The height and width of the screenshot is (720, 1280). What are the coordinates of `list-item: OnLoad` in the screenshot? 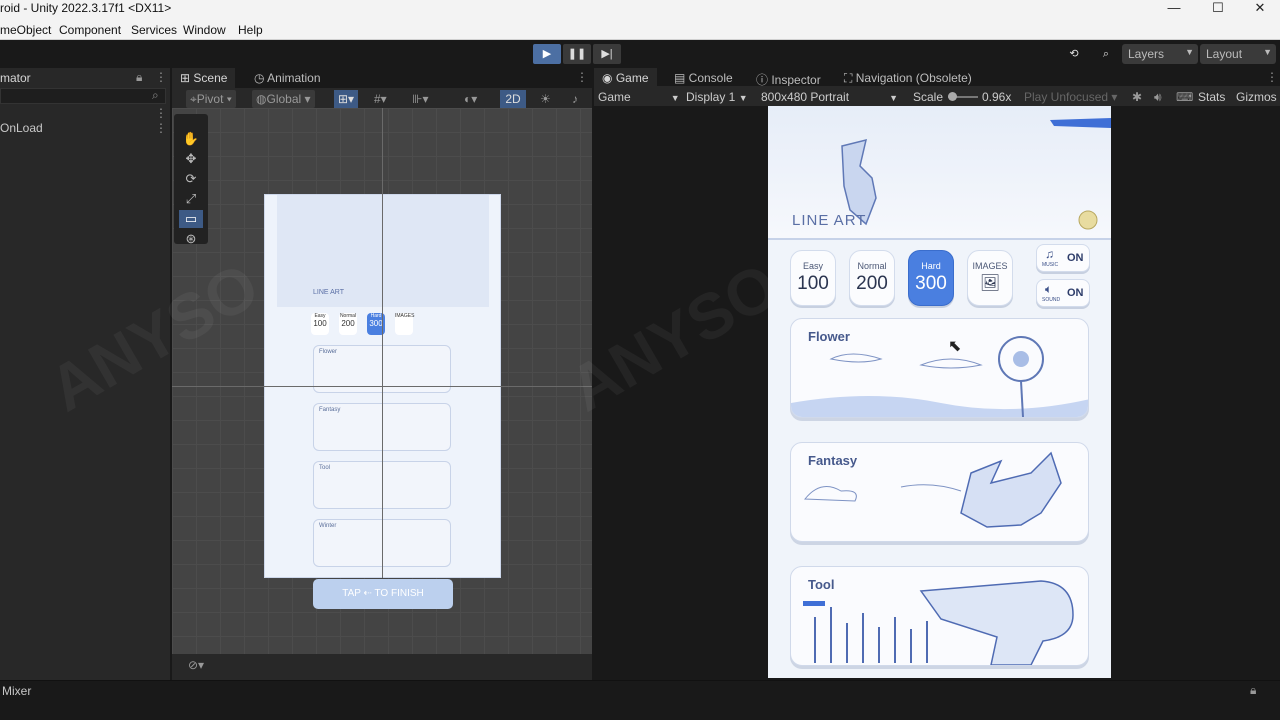 It's located at (21, 128).